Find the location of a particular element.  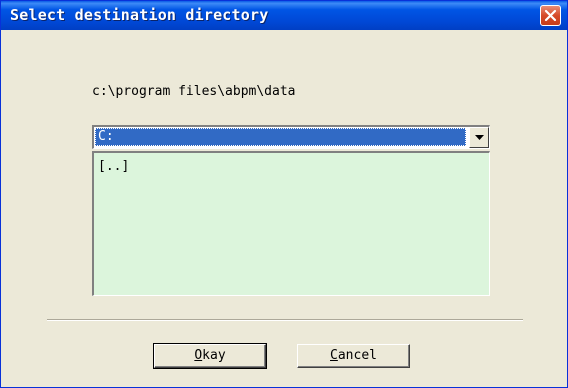

close-button is located at coordinates (550, 15).